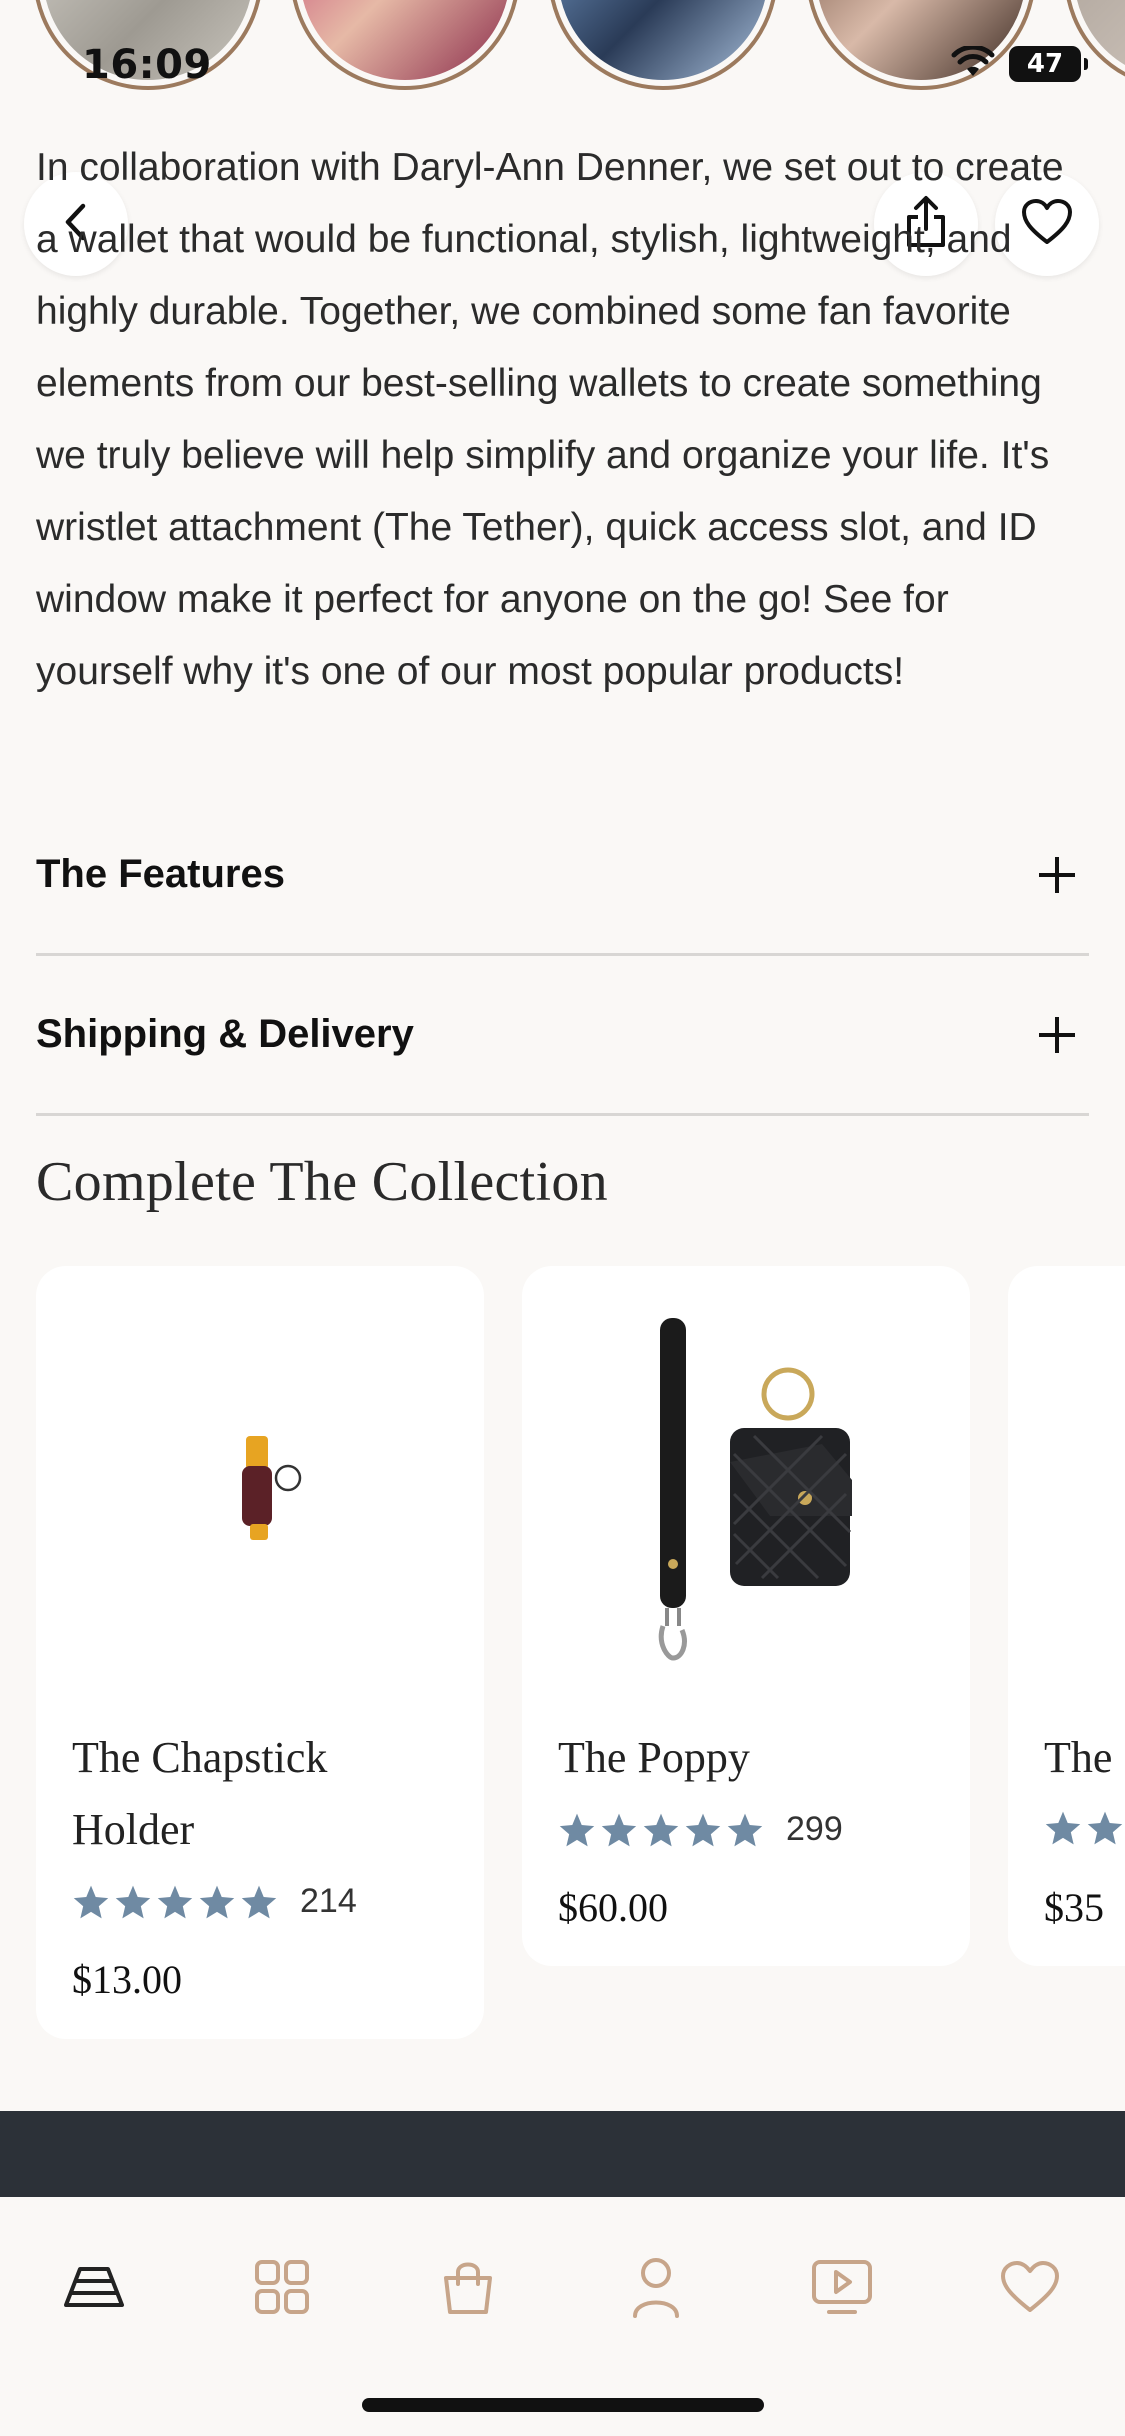 This screenshot has width=1125, height=2436. Describe the element at coordinates (562, 1036) in the screenshot. I see `accordion-shipping: Shipping & Delivery` at that location.